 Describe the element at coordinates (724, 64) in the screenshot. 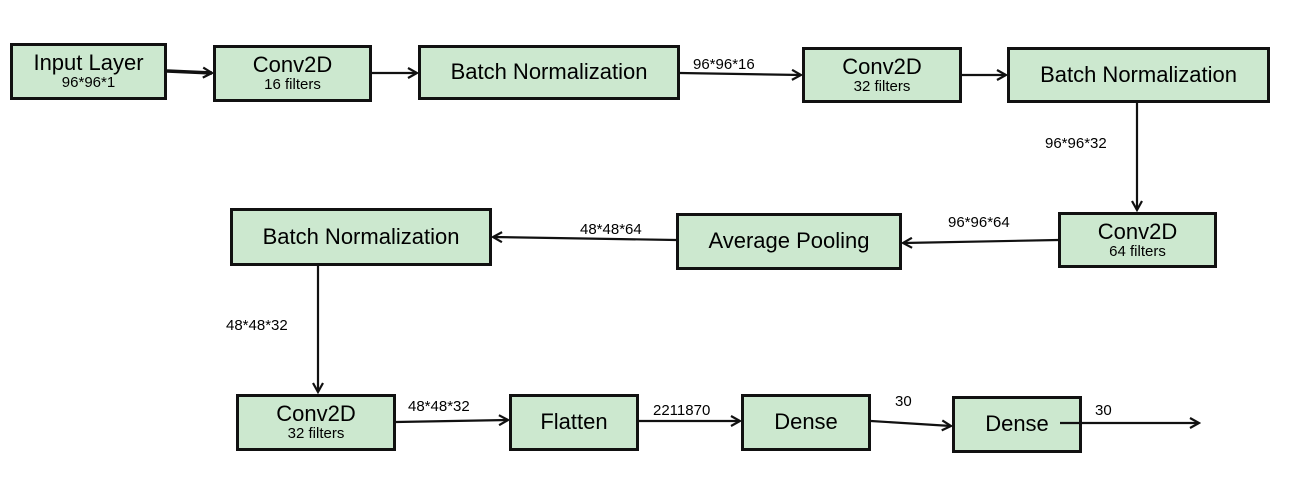

I see `edge-label: 96*96*16` at that location.